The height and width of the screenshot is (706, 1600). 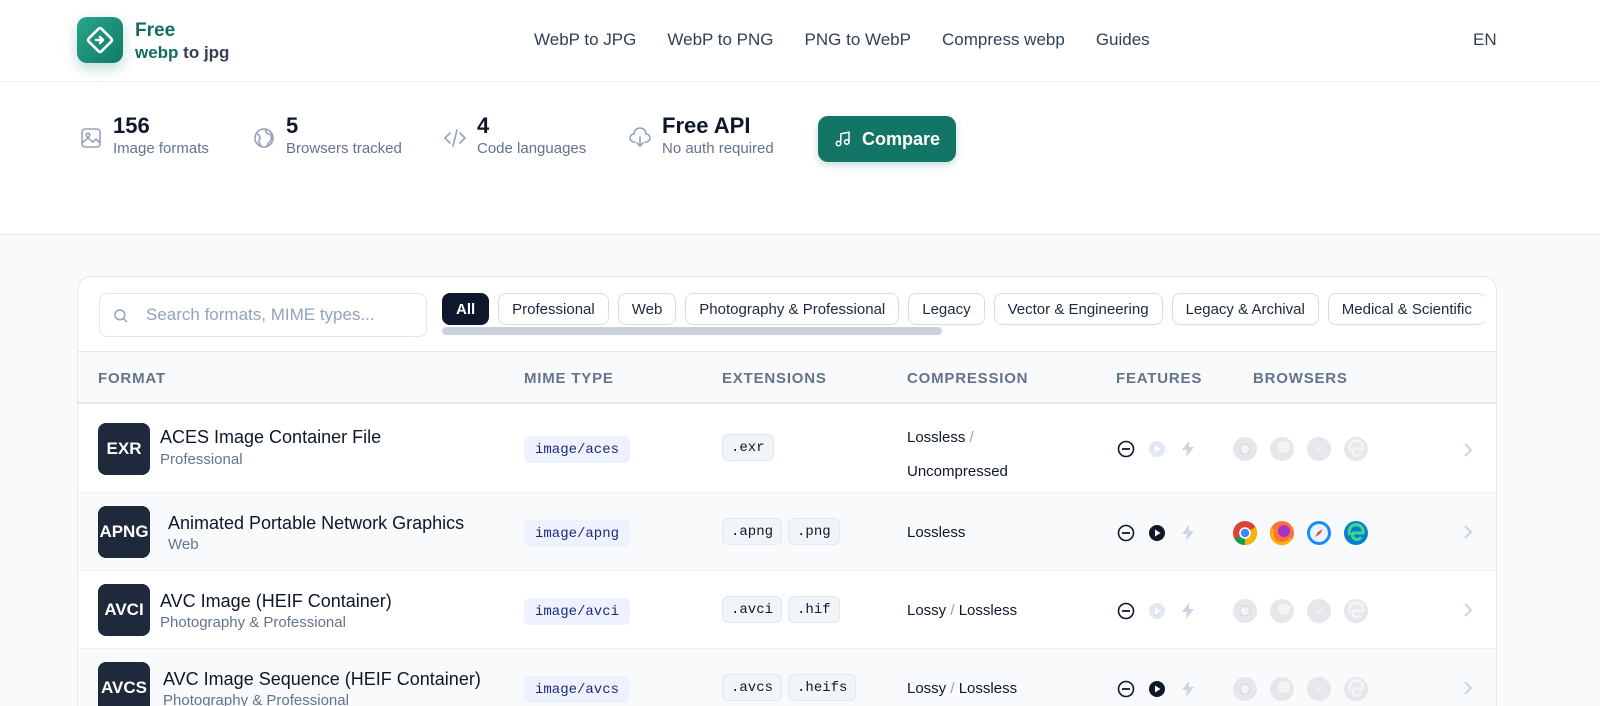 What do you see at coordinates (752, 687) in the screenshot?
I see `extension: .avcs` at bounding box center [752, 687].